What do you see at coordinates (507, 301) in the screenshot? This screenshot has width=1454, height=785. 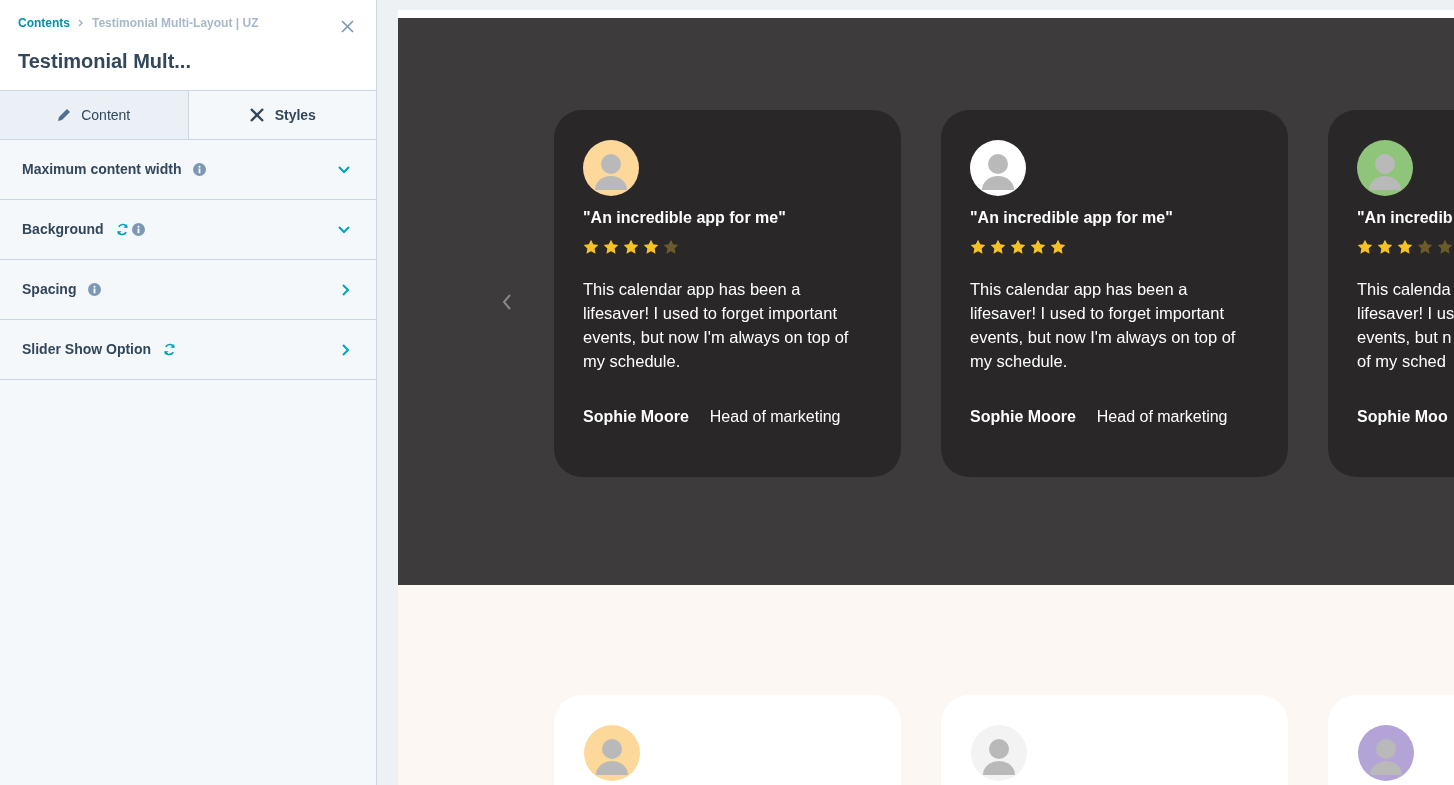 I see `chevron-left-icon` at bounding box center [507, 301].